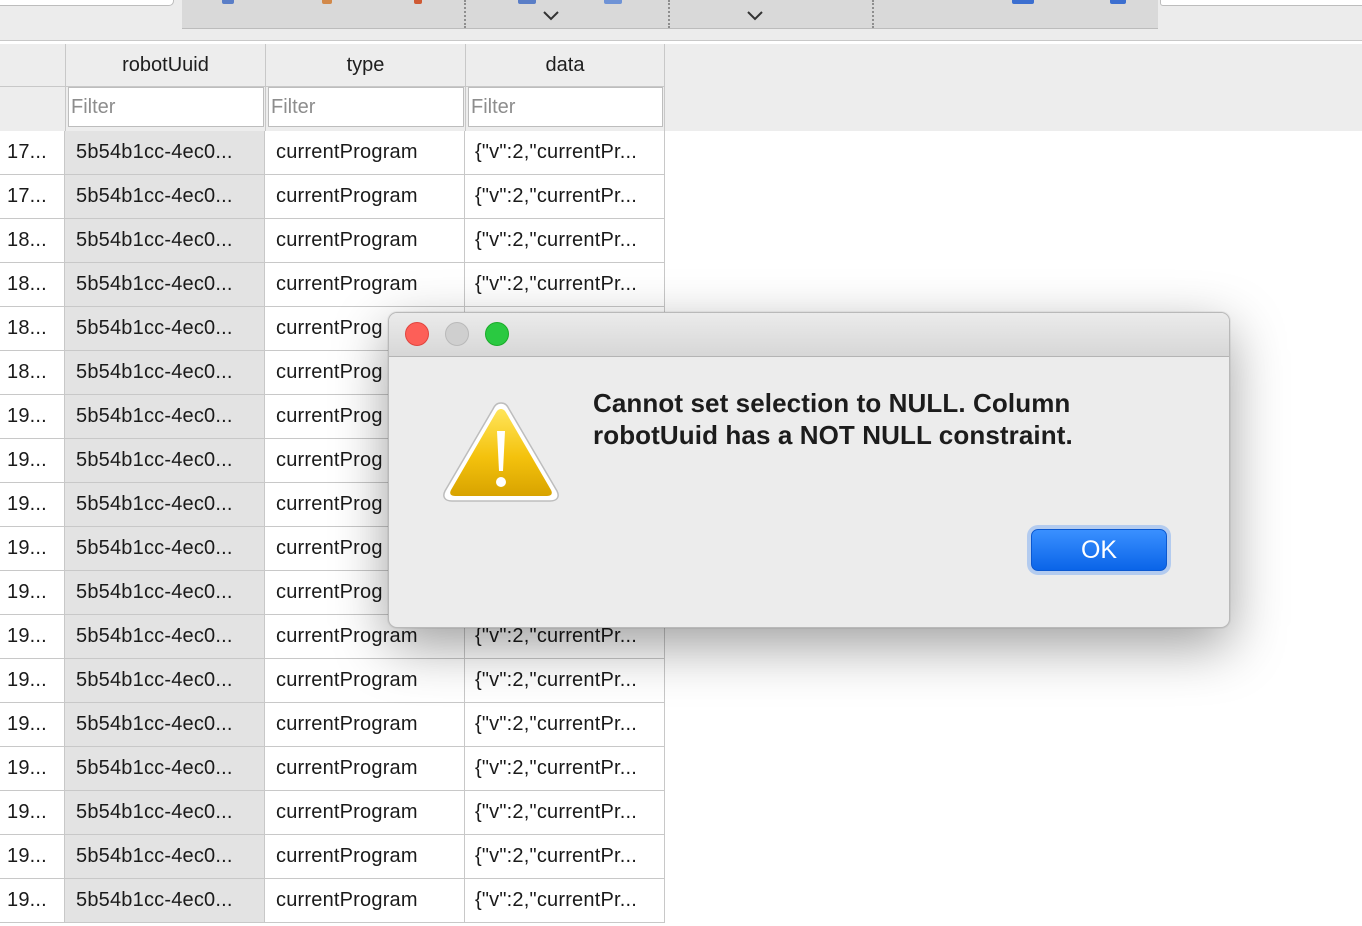  What do you see at coordinates (1099, 550) in the screenshot?
I see `ok-button: OK` at bounding box center [1099, 550].